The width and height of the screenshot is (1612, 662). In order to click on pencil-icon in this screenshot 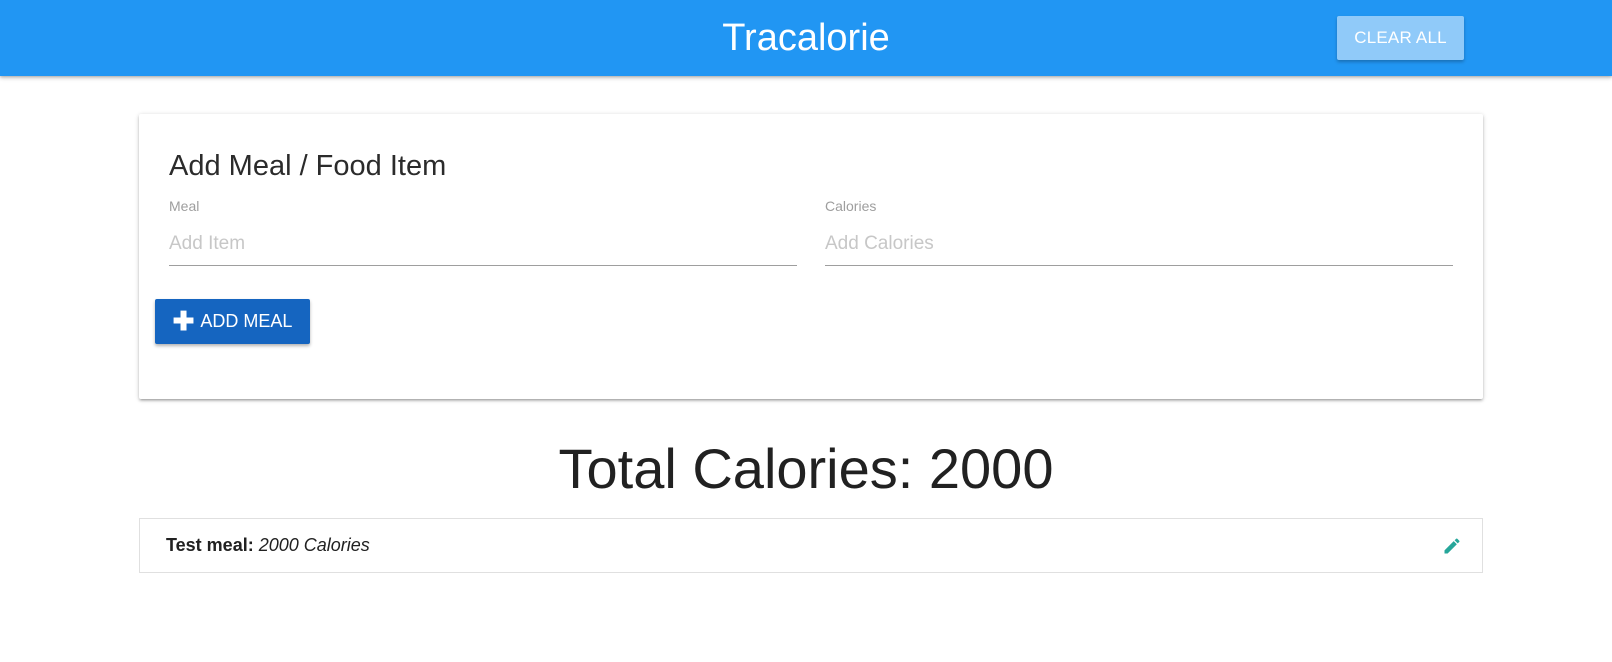, I will do `click(1452, 546)`.